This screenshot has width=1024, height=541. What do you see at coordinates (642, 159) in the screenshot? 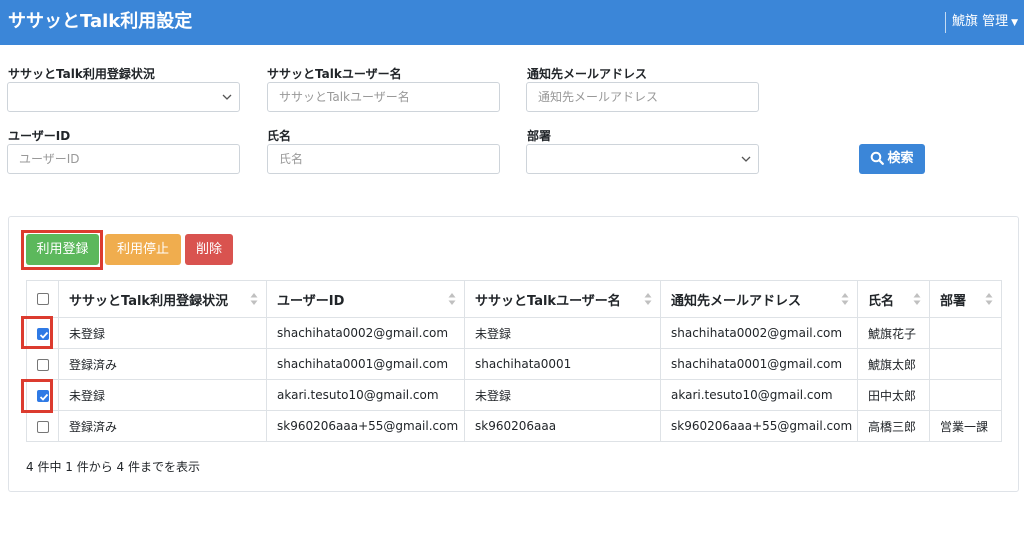
I see `department-select` at bounding box center [642, 159].